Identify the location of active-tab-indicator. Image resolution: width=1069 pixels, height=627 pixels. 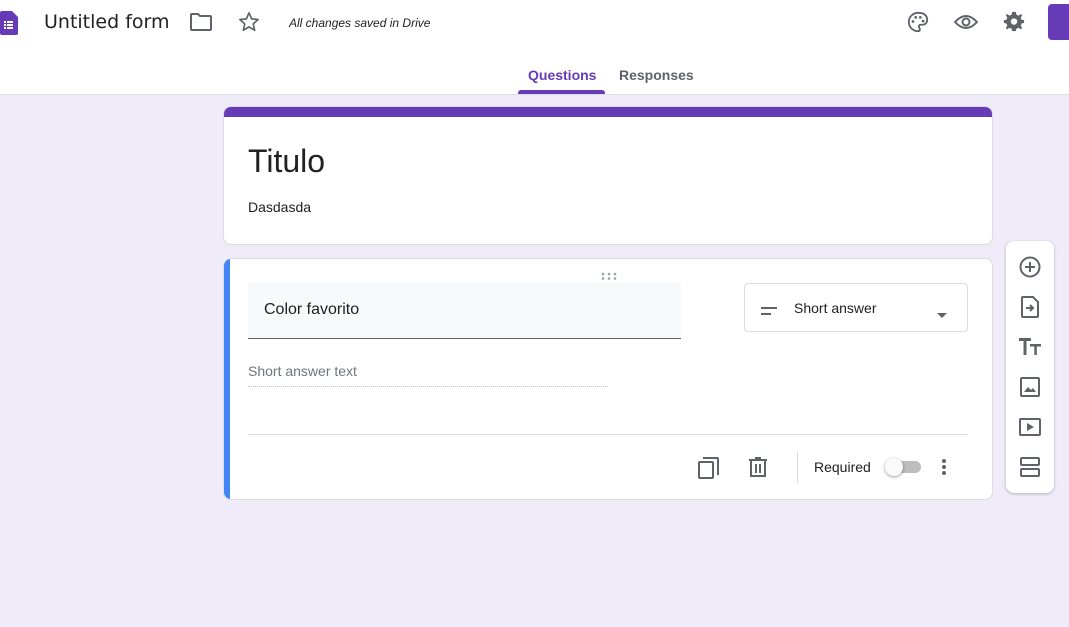
(561, 92).